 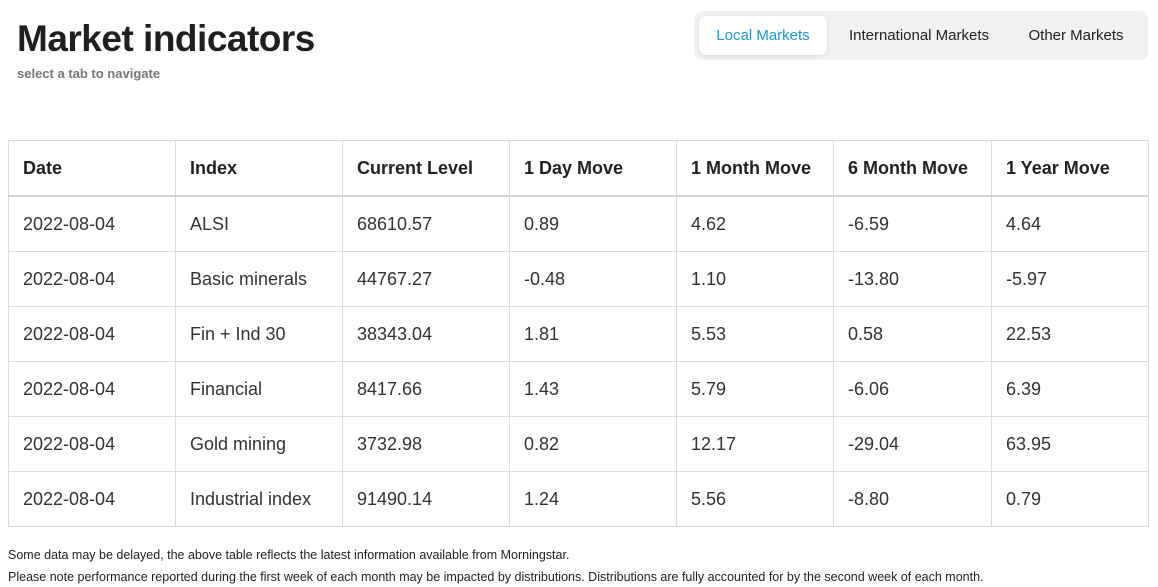 What do you see at coordinates (1070, 389) in the screenshot?
I see `cell-1-year-move: 6.39` at bounding box center [1070, 389].